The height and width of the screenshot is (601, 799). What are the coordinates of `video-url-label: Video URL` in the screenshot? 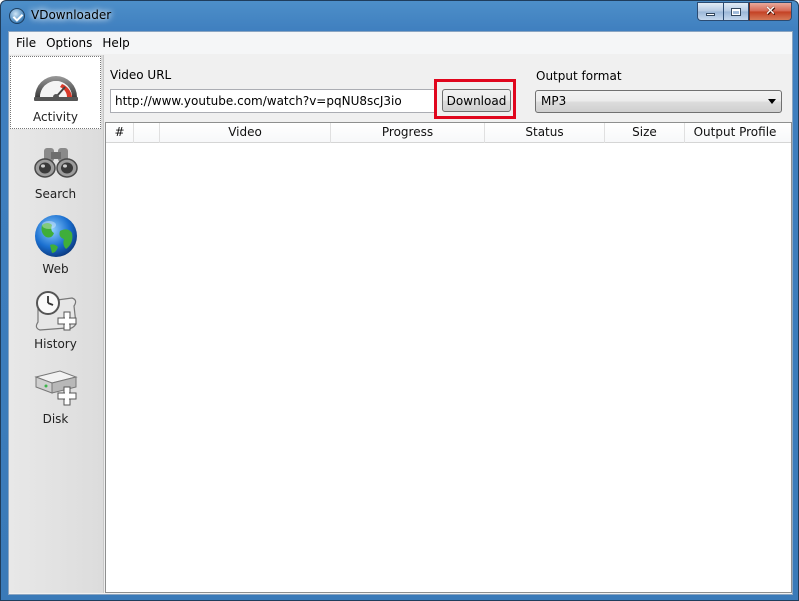 It's located at (141, 75).